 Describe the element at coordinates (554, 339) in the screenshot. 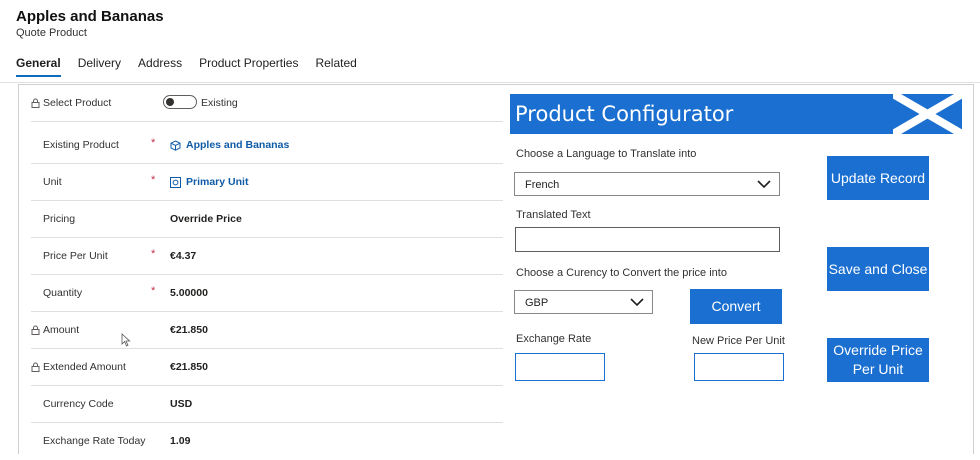

I see `exchange-rate-label: Exchange Rate` at that location.